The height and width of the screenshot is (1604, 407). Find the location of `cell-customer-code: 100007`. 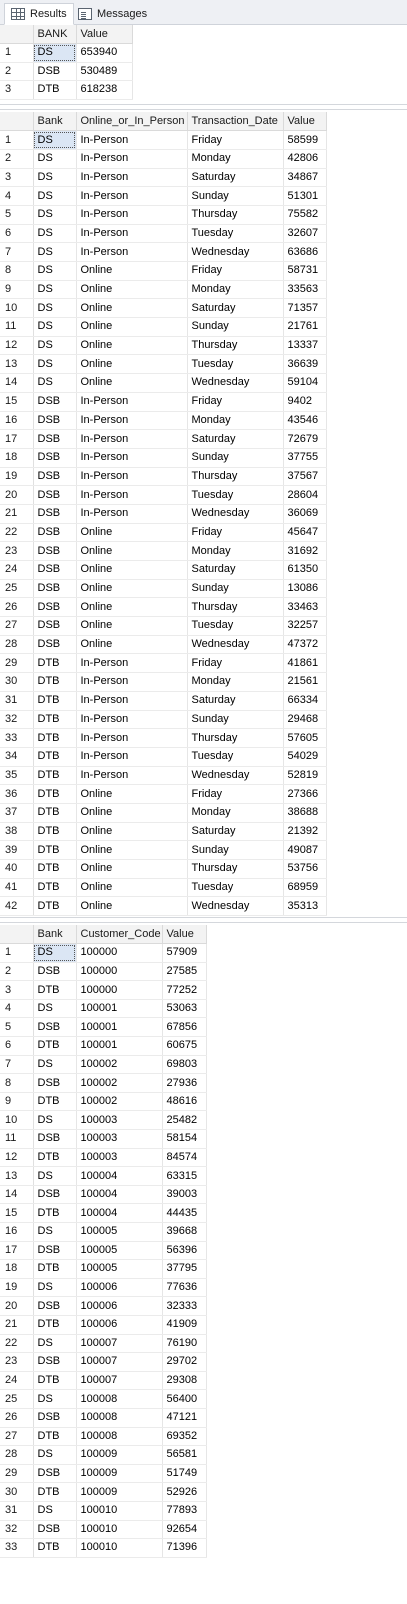

cell-customer-code: 100007 is located at coordinates (119, 1344).